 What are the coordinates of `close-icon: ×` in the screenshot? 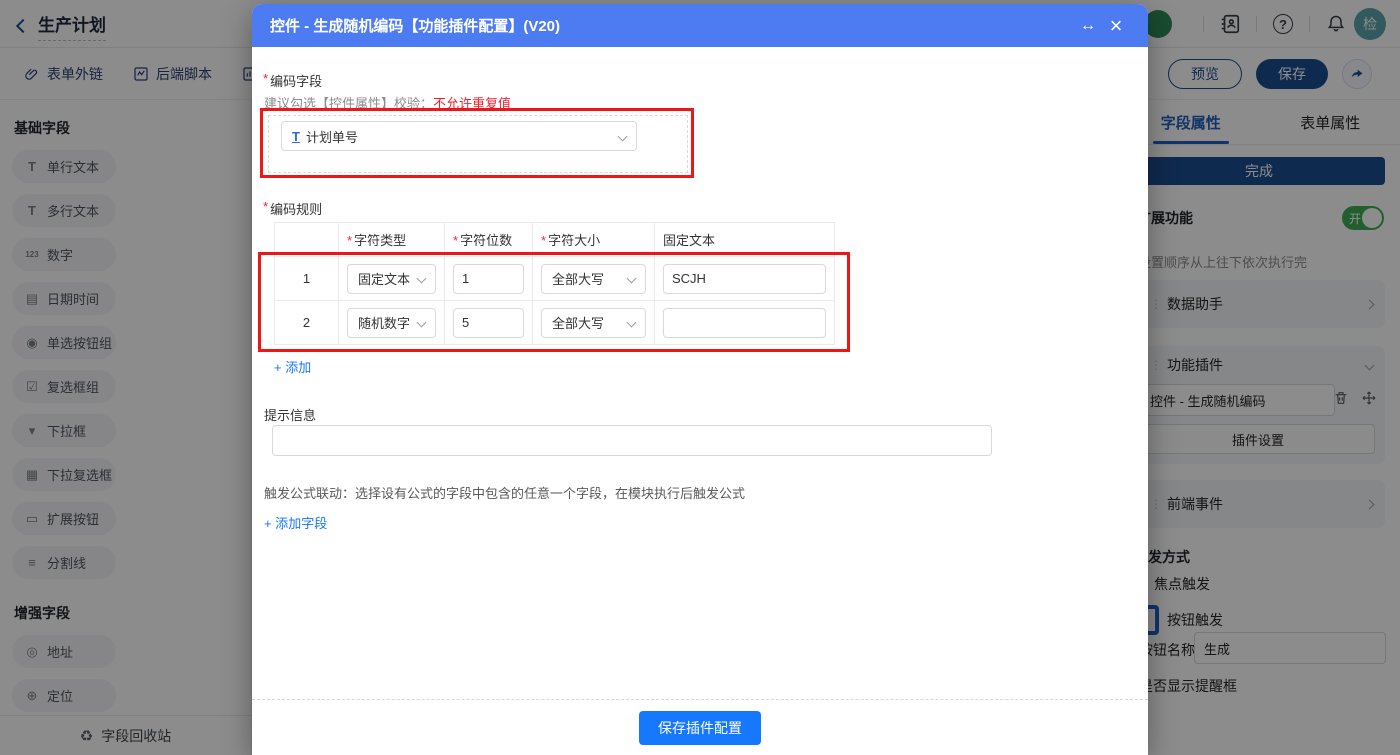 It's located at (1116, 25).